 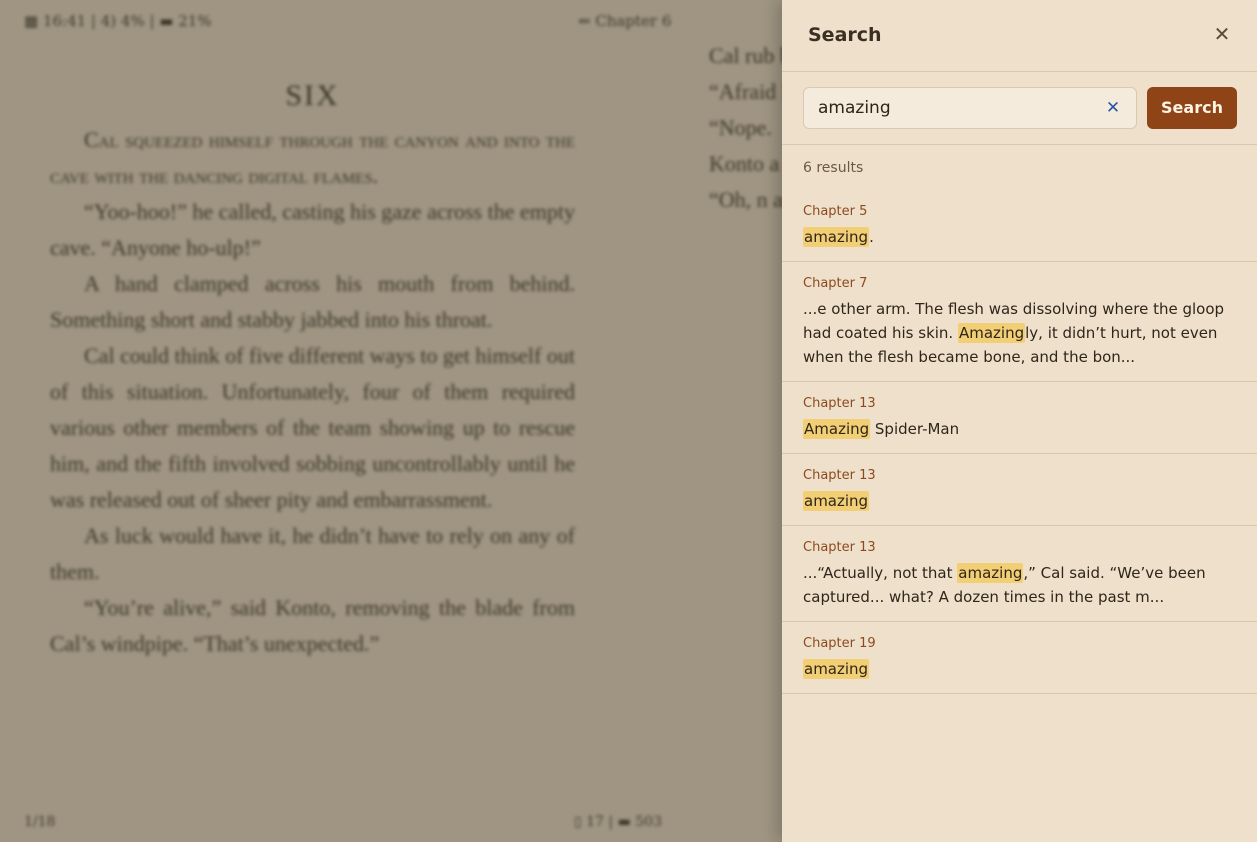 I want to click on result-chapter: Chapter 7, so click(x=835, y=283).